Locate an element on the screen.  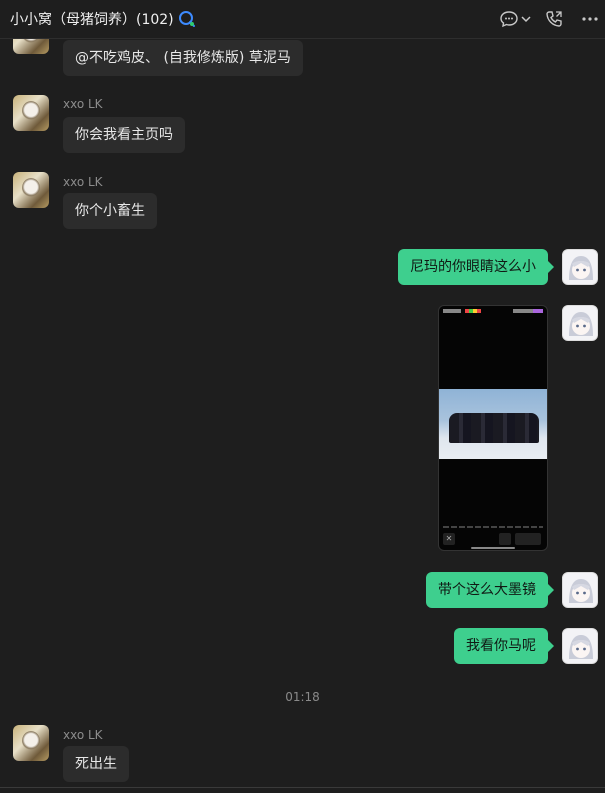
volume-icon is located at coordinates (528, 539).